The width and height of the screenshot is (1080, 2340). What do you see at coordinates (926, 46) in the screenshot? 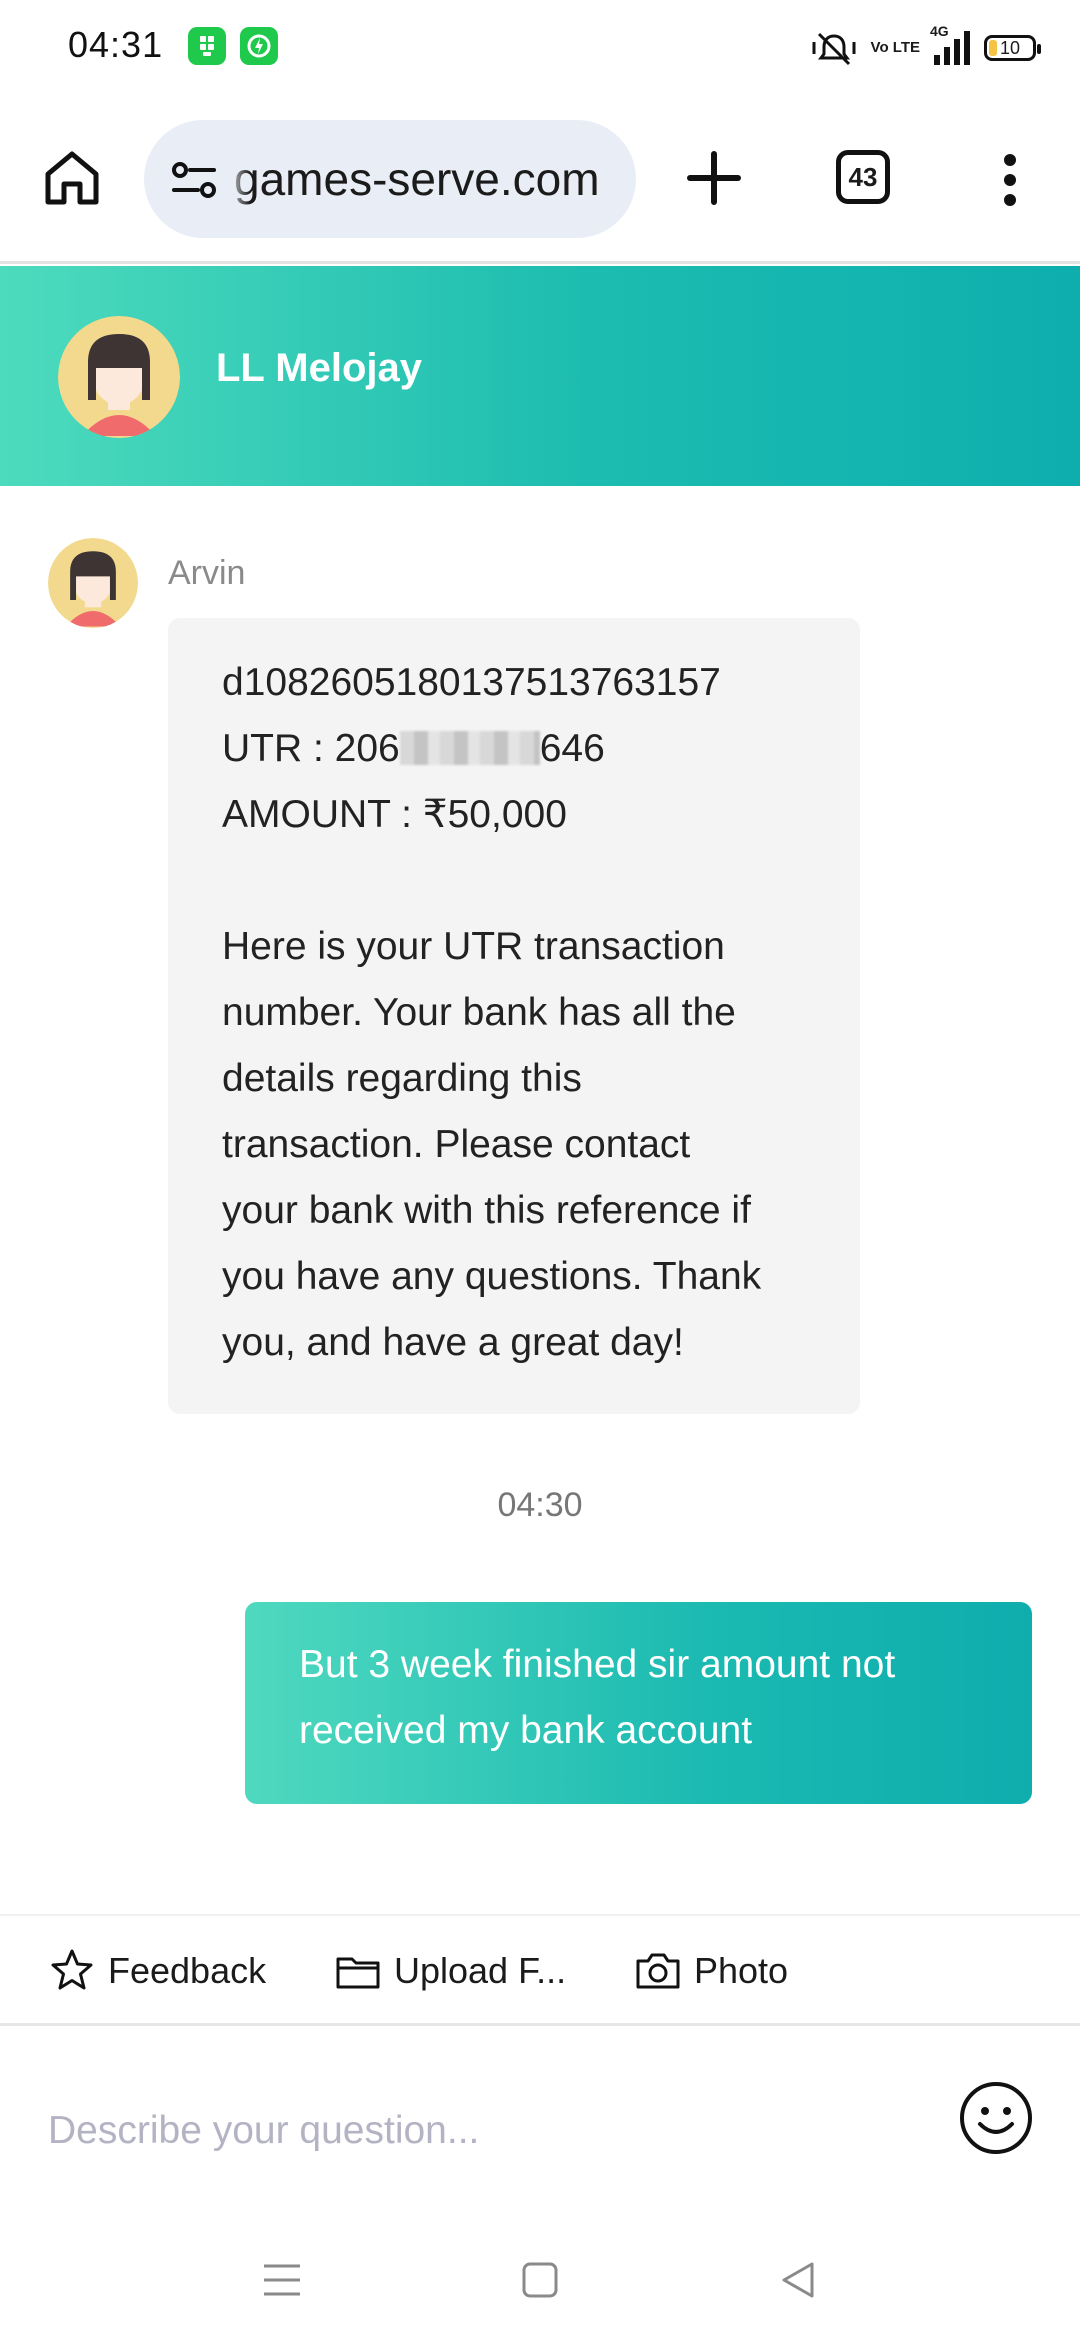
I see `status-icons: Vo LTE 4G 10` at bounding box center [926, 46].